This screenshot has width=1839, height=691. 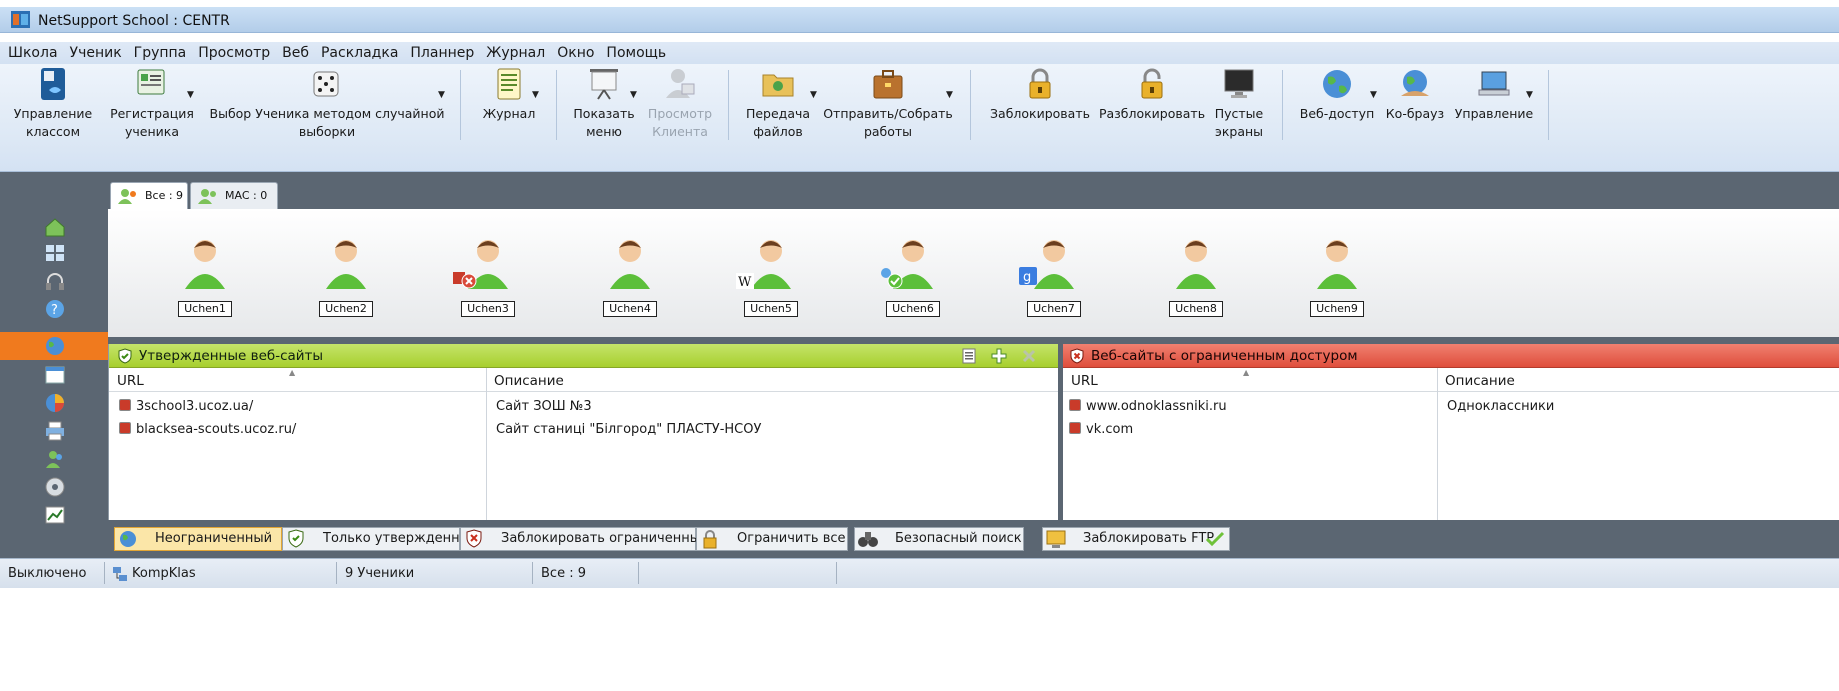 What do you see at coordinates (359, 53) in the screenshot?
I see `menu-layout: Раскладка` at bounding box center [359, 53].